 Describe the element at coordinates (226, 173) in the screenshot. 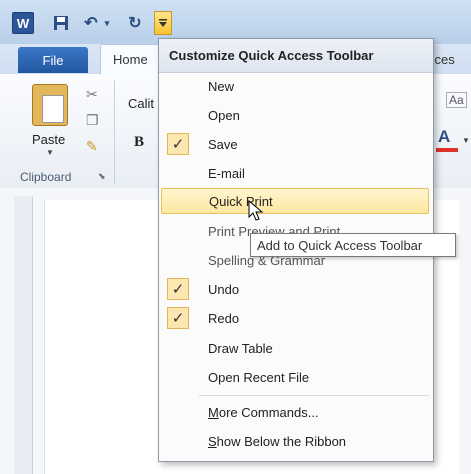

I see `menu-item-label: E-mail` at that location.